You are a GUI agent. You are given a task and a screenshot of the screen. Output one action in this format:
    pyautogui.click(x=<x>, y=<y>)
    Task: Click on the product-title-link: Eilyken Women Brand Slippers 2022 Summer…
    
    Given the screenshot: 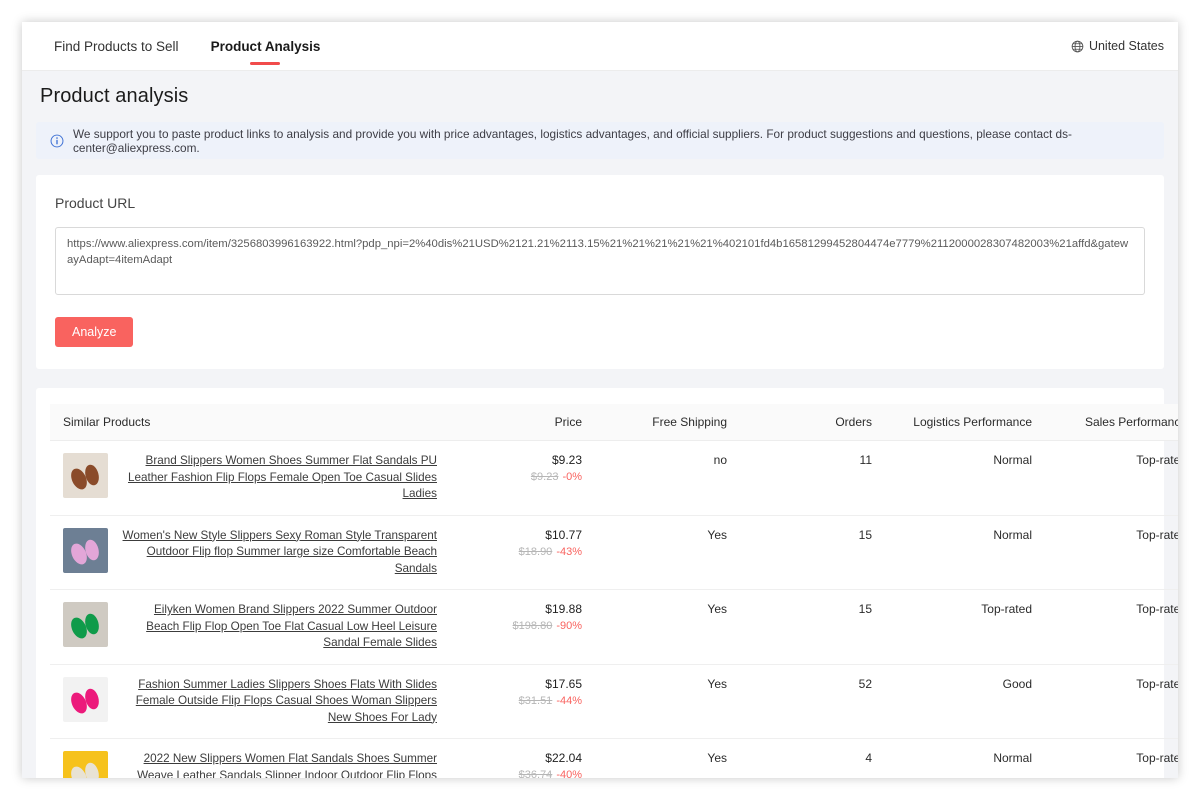 What is the action you would take?
    pyautogui.click(x=278, y=627)
    